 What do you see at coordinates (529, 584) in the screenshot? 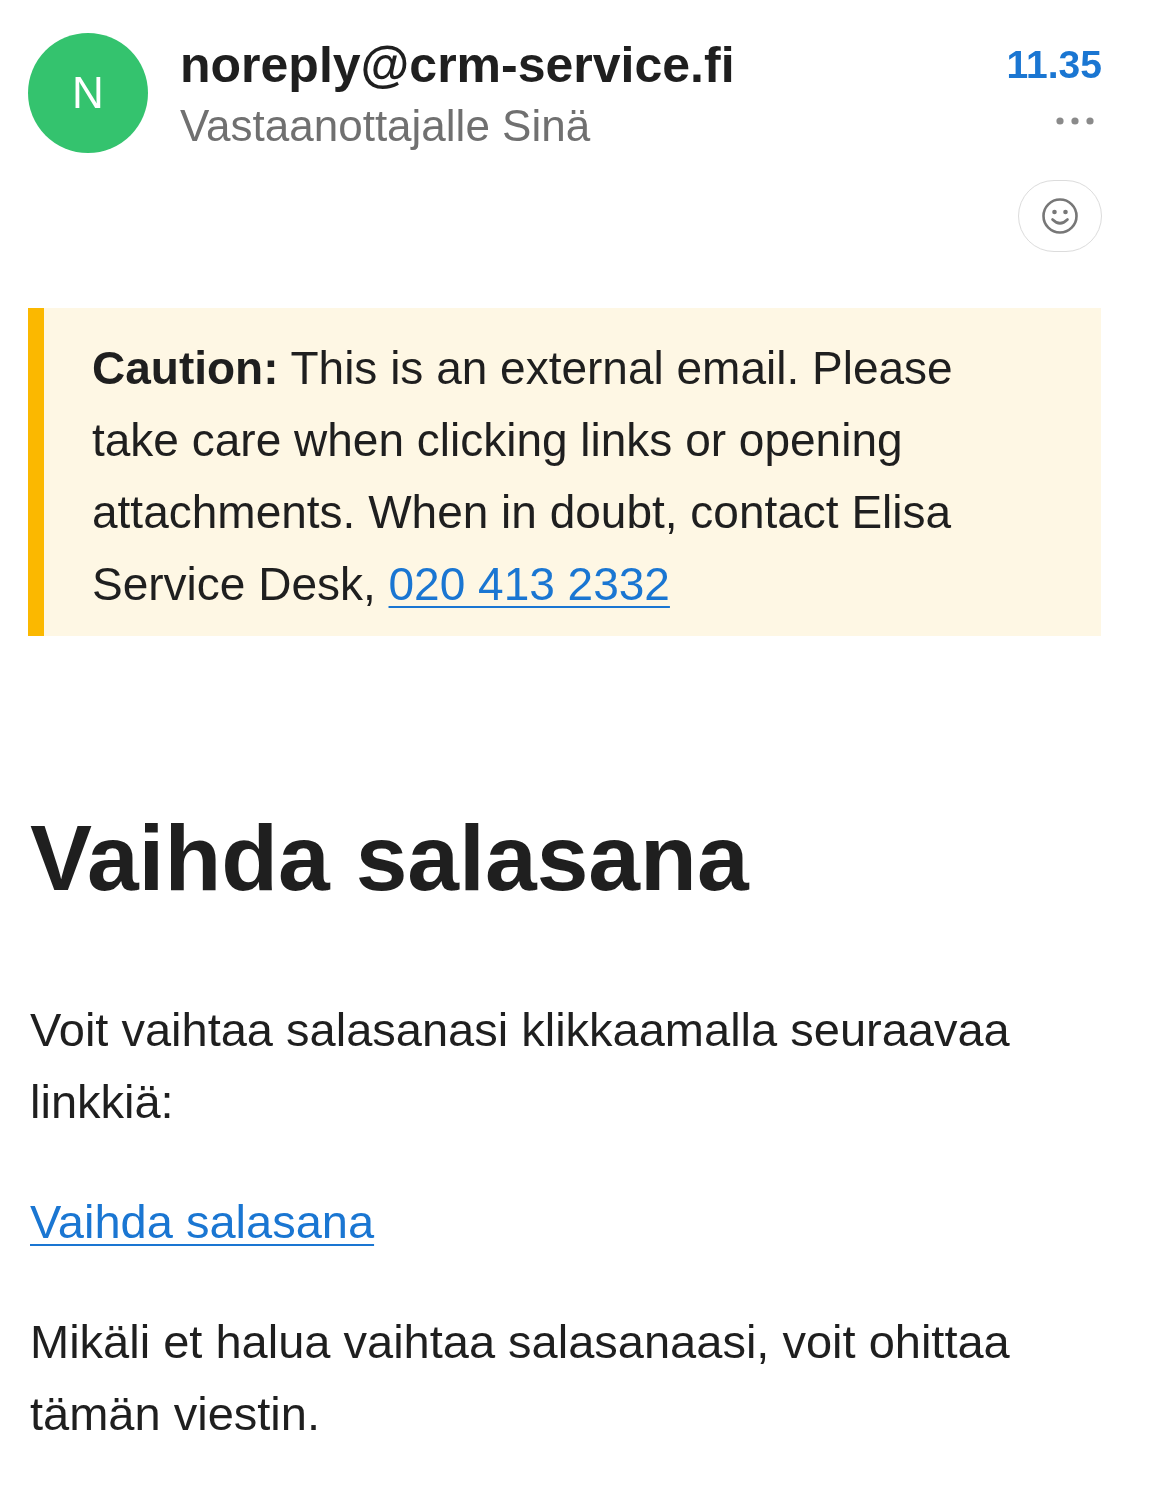
I see `phone-link: 020 413 2332` at bounding box center [529, 584].